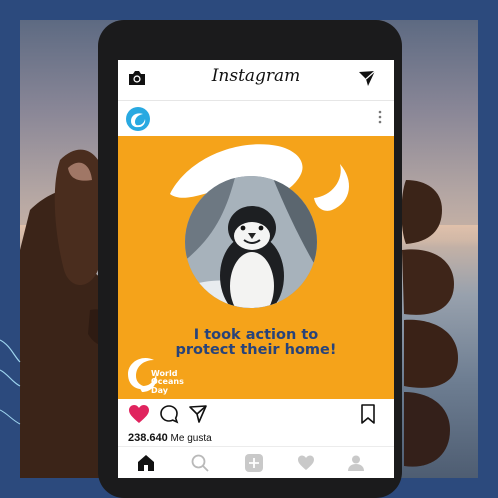  Describe the element at coordinates (256, 118) in the screenshot. I see `post-header` at that location.